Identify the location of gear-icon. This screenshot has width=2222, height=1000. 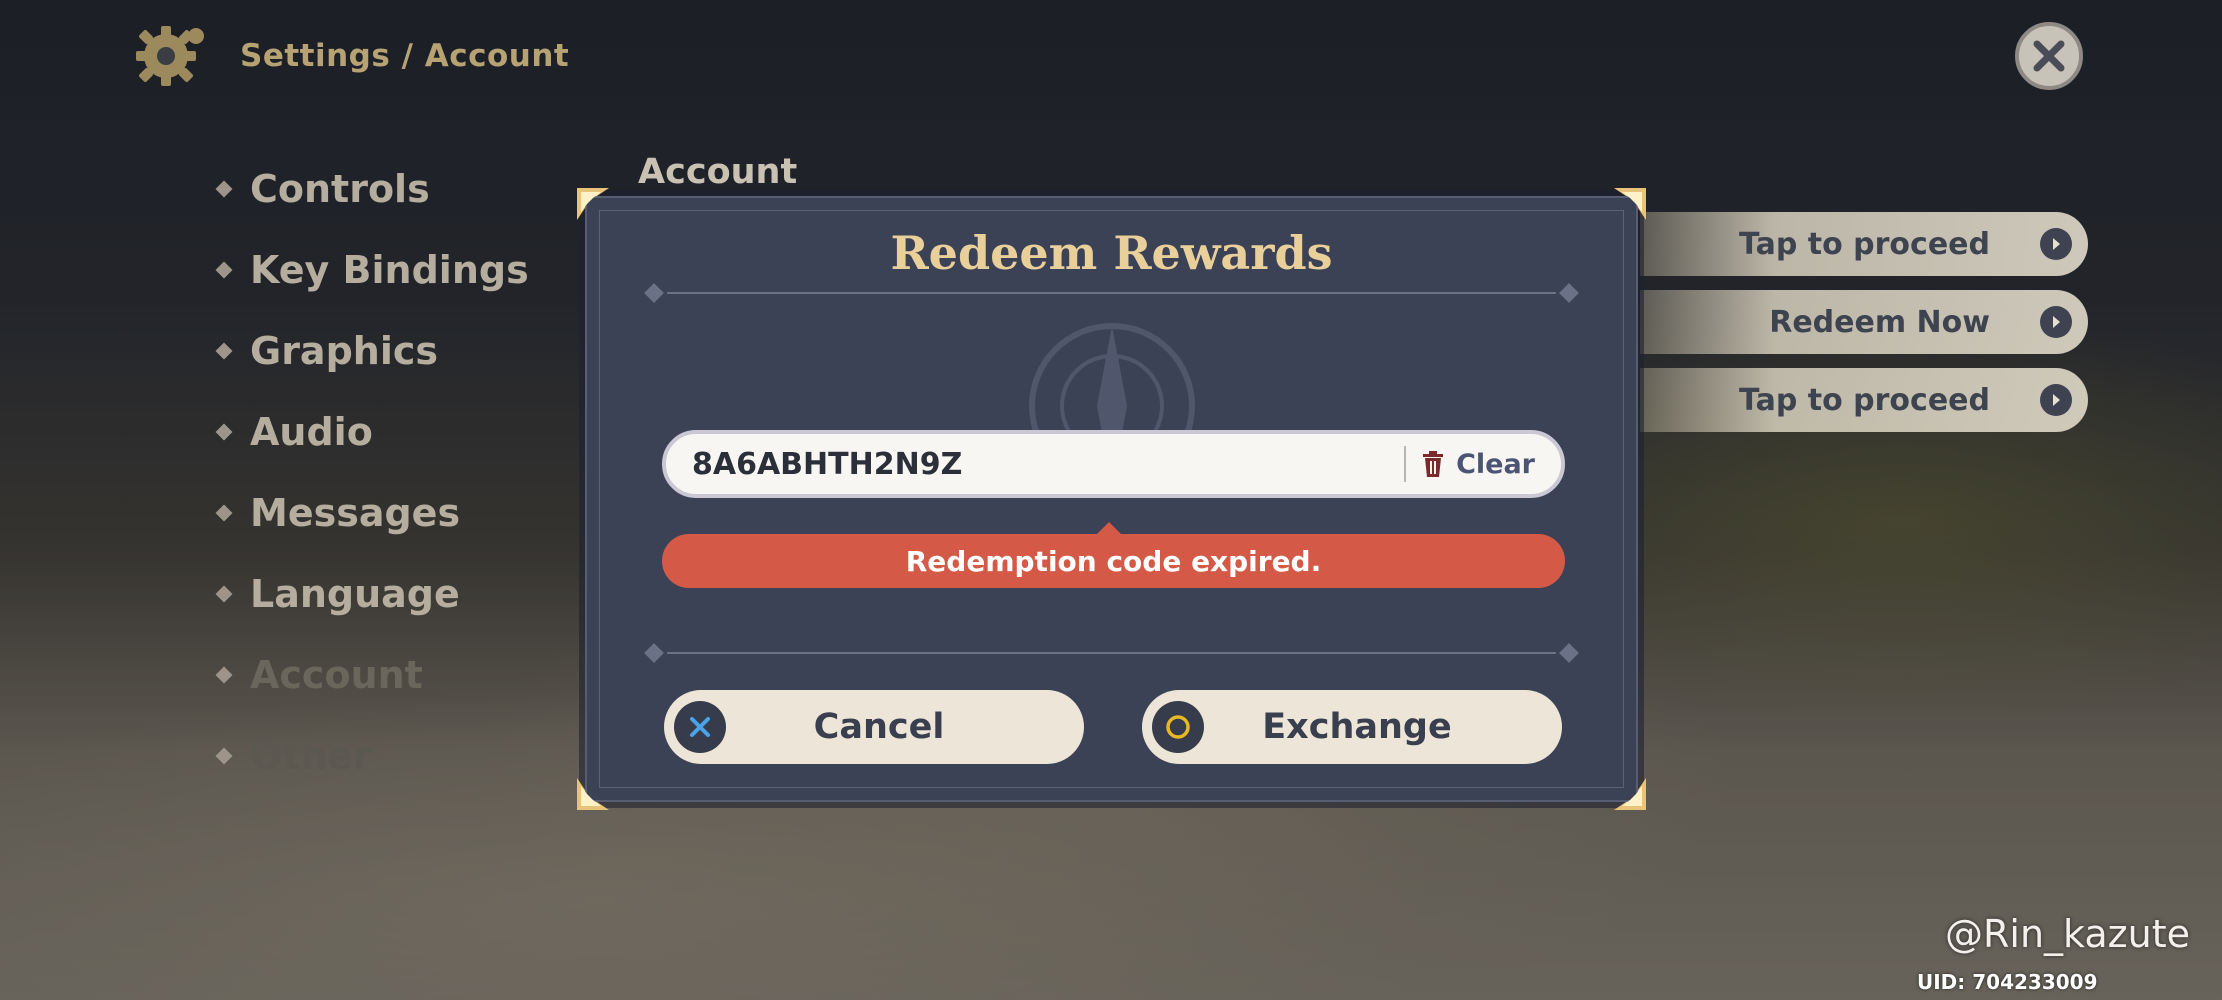
(170, 56).